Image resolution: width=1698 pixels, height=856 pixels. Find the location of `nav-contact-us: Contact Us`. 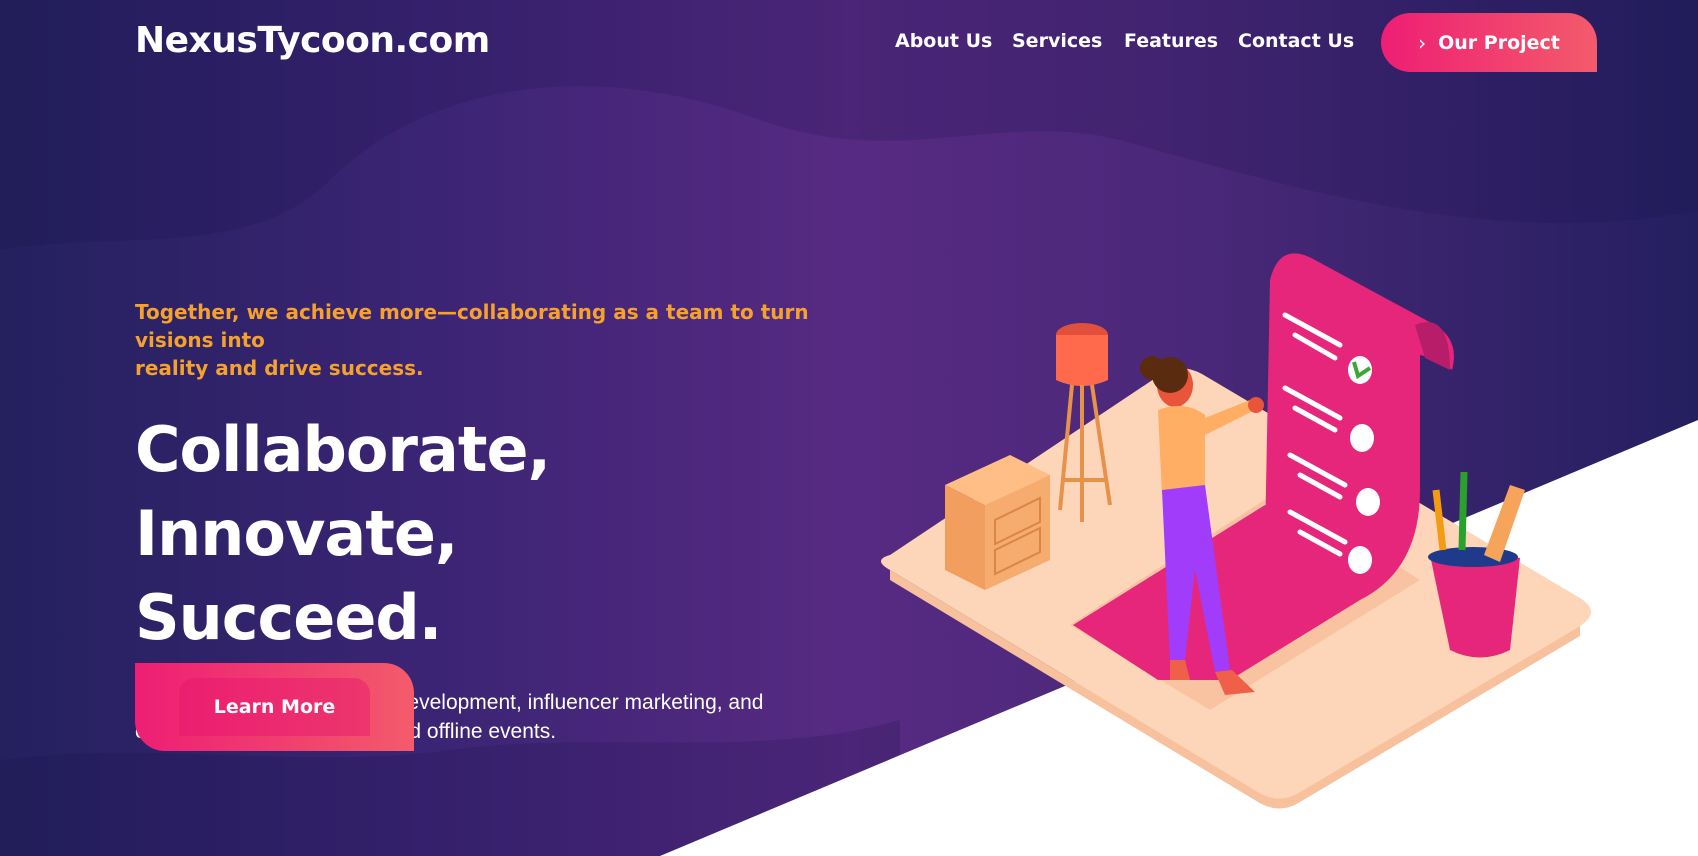

nav-contact-us: Contact Us is located at coordinates (1296, 41).